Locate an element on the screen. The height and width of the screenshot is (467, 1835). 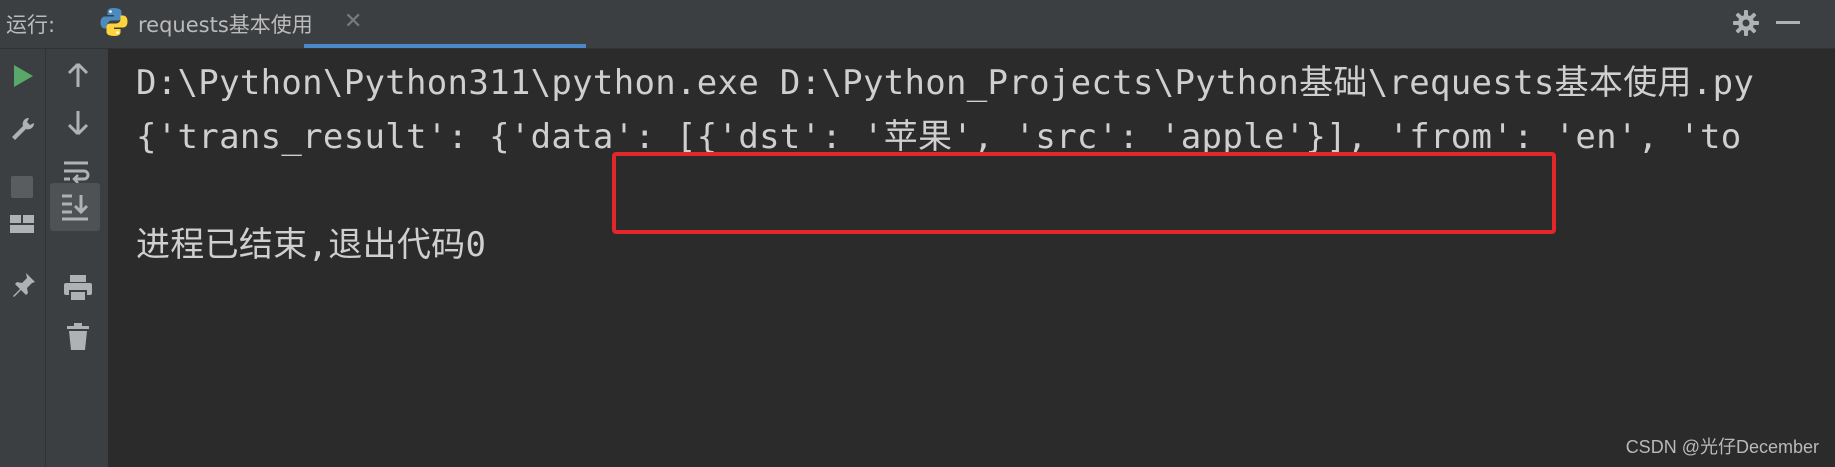
print-icon is located at coordinates (78, 288).